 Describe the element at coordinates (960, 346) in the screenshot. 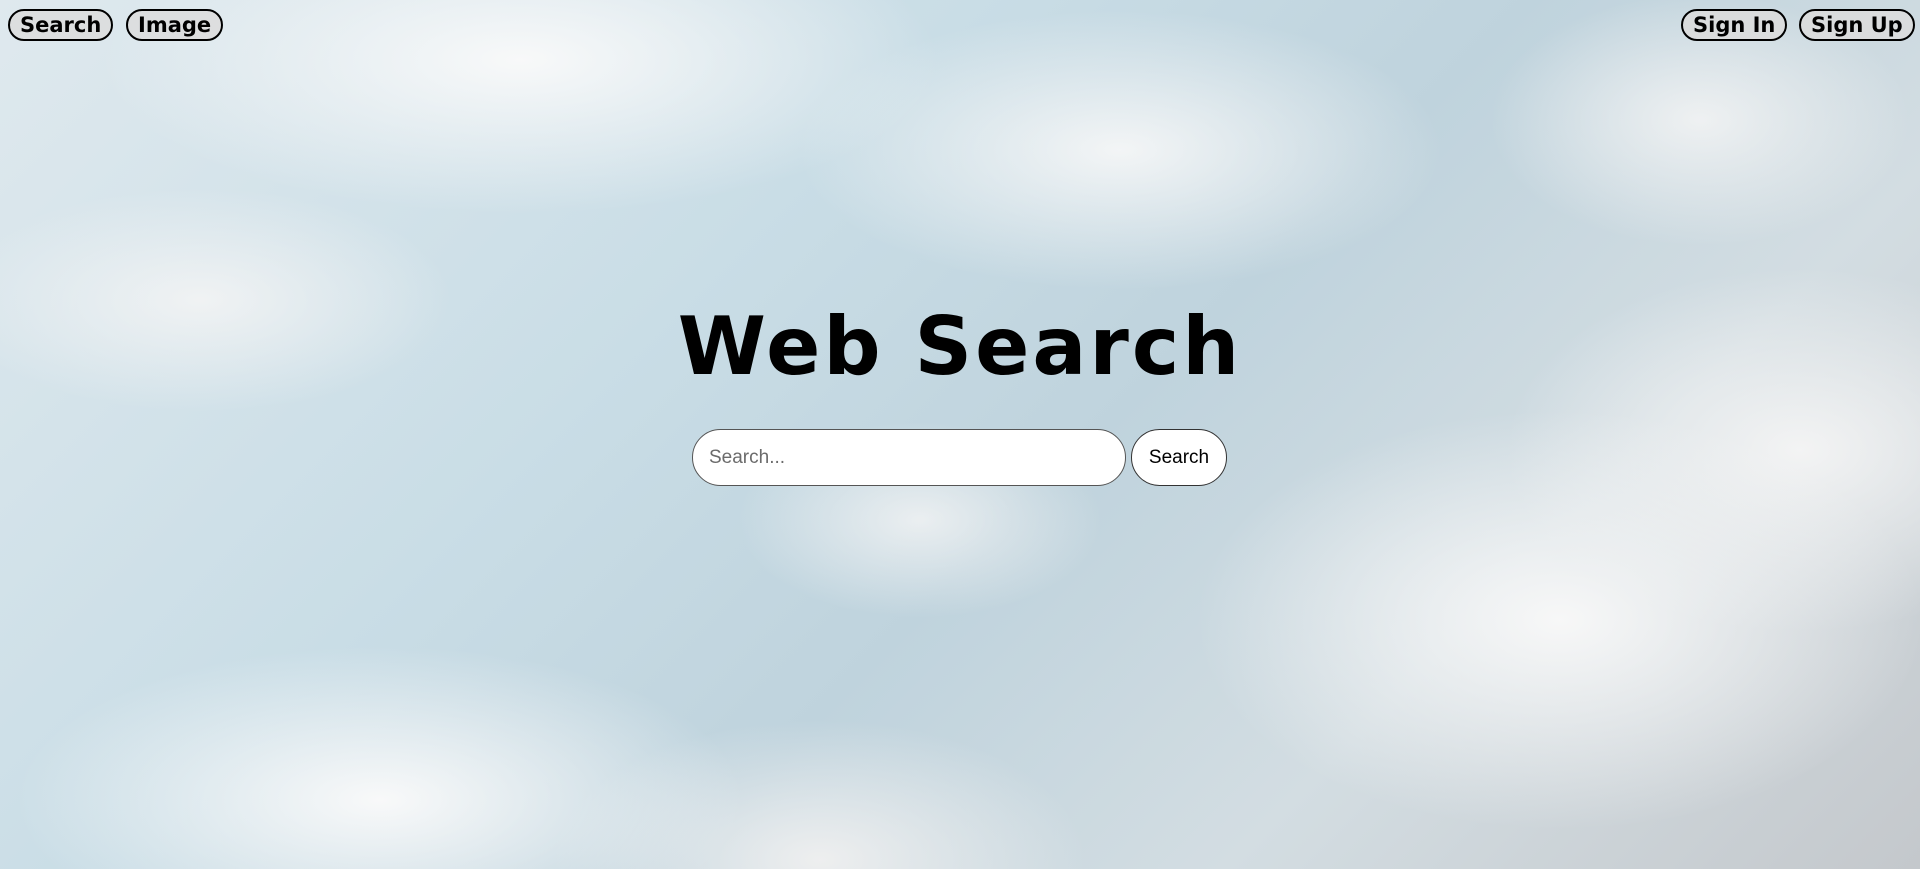

I see `page-title: Web Search` at that location.